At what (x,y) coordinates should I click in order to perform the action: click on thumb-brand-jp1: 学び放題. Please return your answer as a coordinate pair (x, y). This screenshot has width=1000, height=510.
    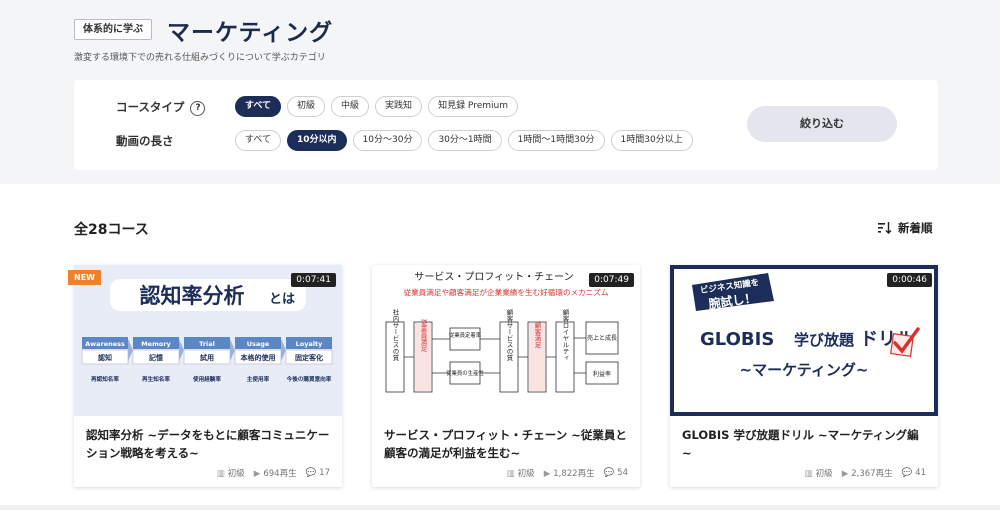
    Looking at the image, I should click on (824, 340).